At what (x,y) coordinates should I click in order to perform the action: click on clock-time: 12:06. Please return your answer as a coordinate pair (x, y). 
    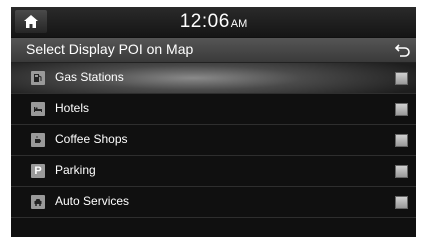
    Looking at the image, I should click on (204, 21).